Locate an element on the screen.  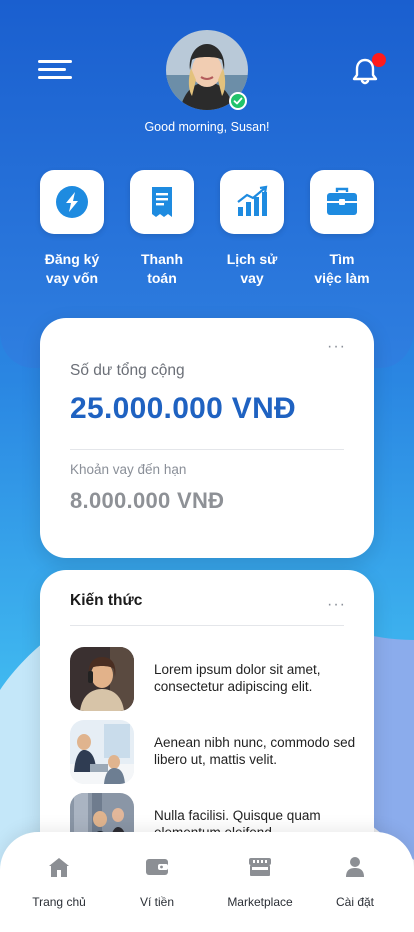
greeting-text: Good morning, Susan! is located at coordinates (207, 127).